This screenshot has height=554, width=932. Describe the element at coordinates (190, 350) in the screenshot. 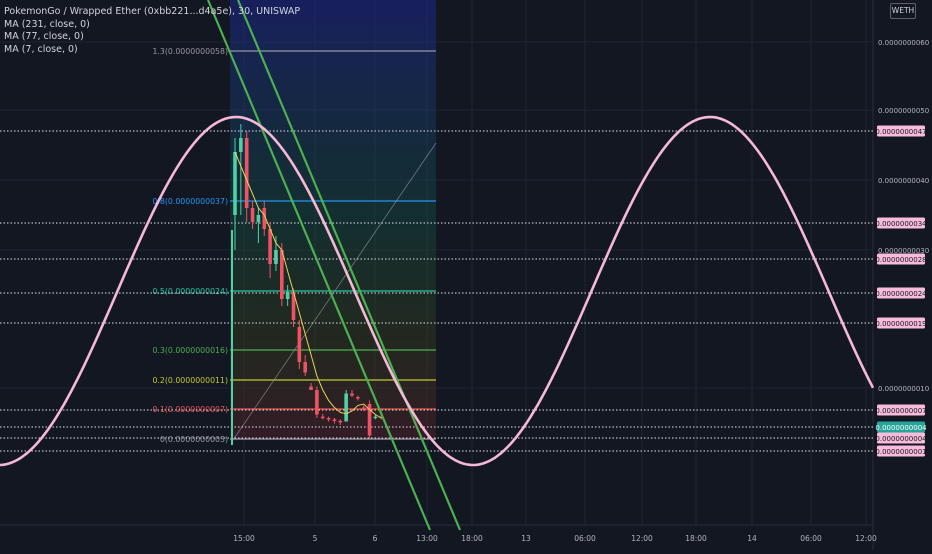

I see `fib-level-label: 0.3(0.0000000016)` at that location.